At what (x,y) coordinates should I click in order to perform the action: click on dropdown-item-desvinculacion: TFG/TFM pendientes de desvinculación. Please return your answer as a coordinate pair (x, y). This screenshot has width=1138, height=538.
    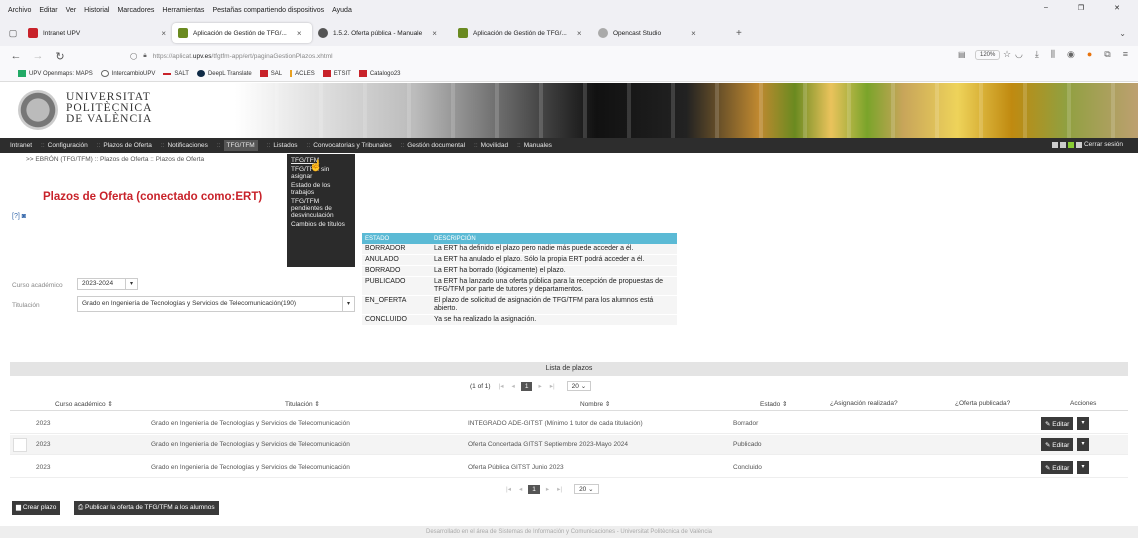
    Looking at the image, I should click on (321, 208).